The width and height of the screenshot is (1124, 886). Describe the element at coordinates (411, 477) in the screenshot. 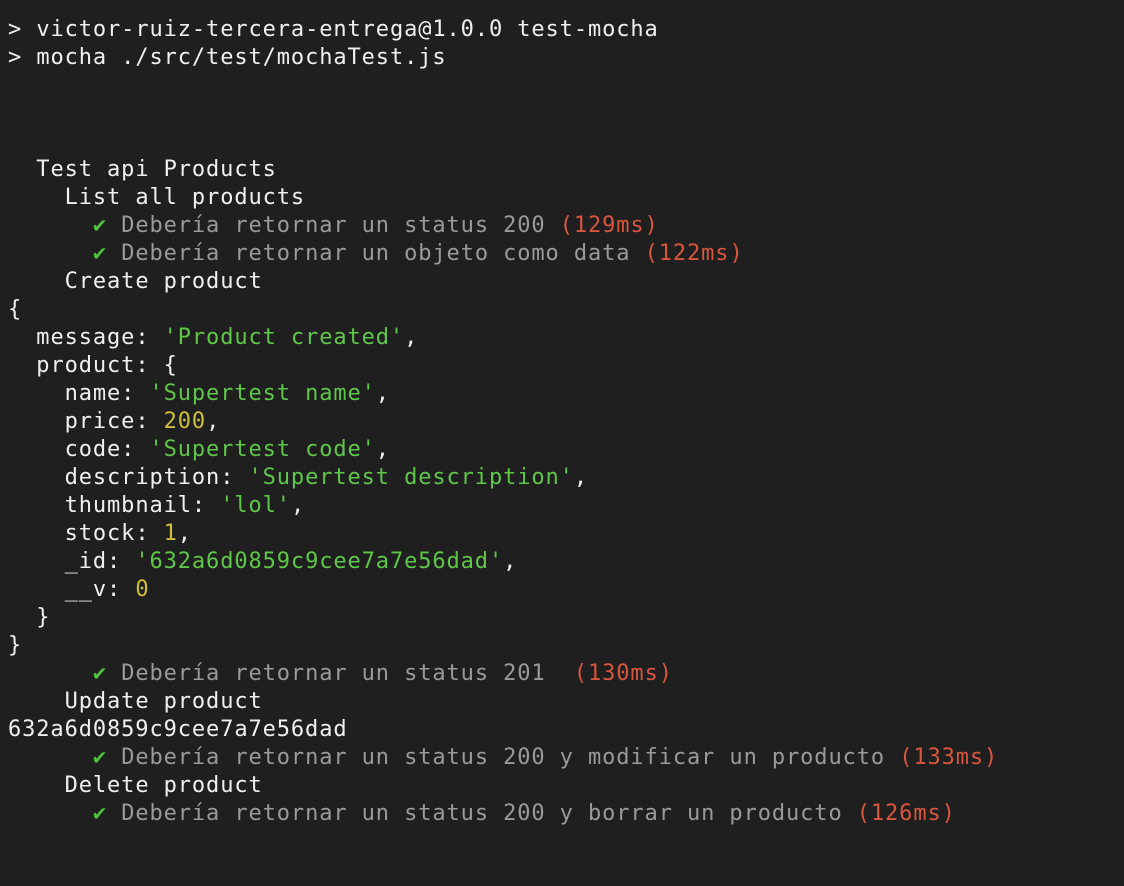

I see `log-string-value: 'Supertest description'` at that location.